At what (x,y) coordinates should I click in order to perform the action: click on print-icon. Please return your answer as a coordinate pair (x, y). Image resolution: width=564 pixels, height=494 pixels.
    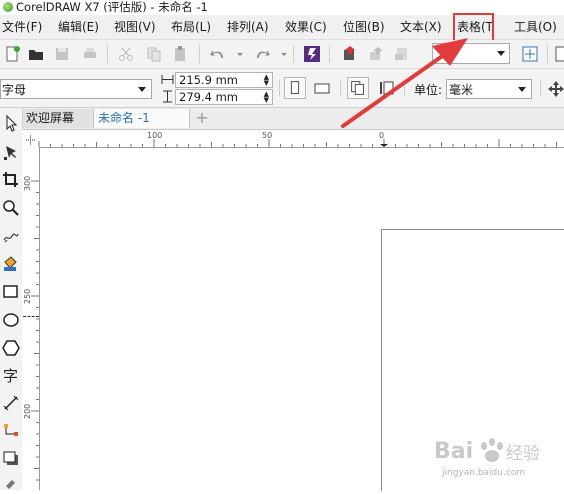
    Looking at the image, I should click on (90, 54).